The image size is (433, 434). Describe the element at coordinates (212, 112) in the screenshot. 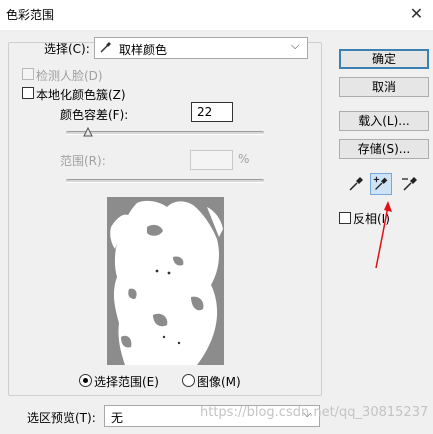

I see `fuzziness-input: 22` at that location.